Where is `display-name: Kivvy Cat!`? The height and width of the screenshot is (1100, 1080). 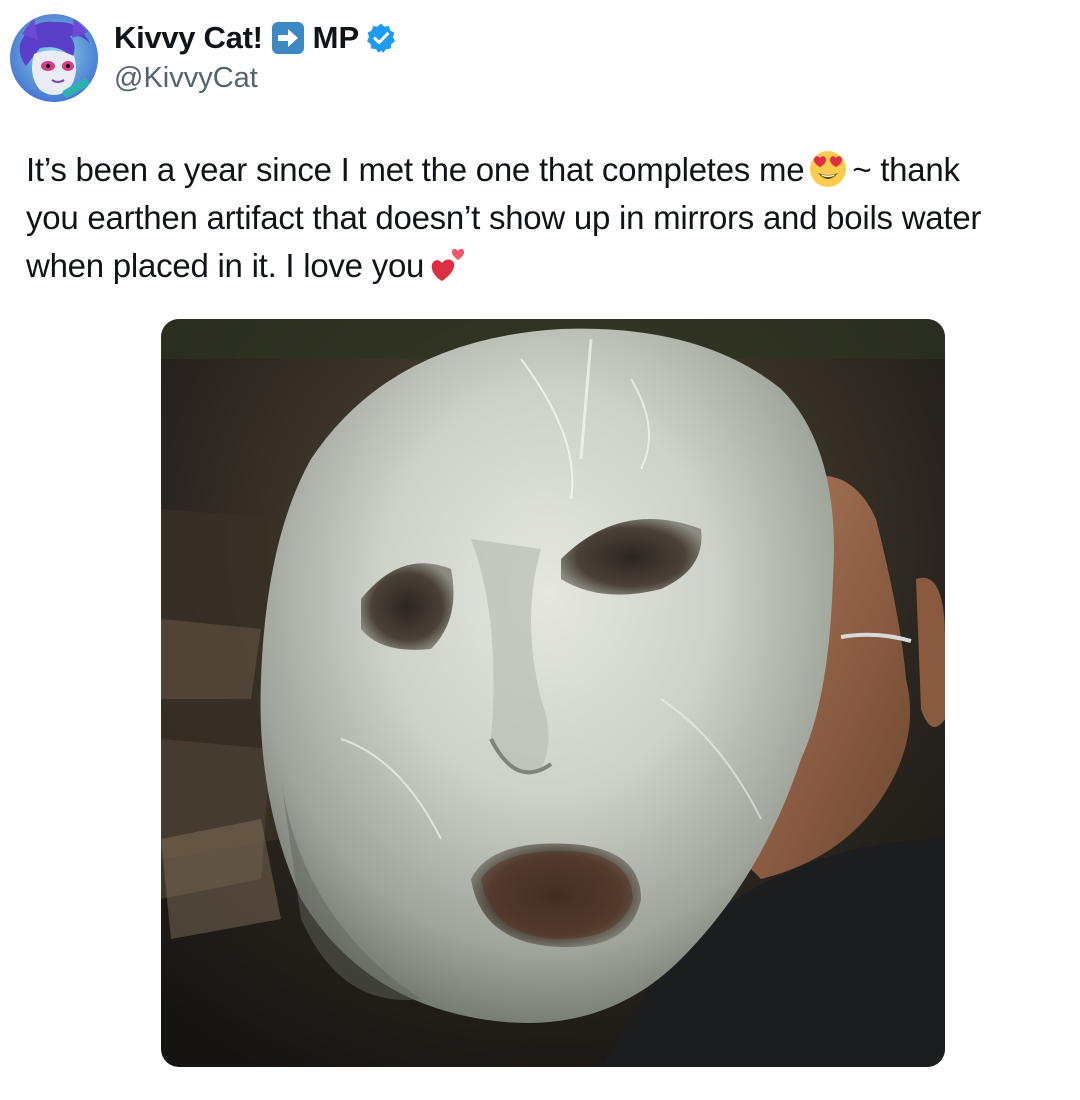
display-name: Kivvy Cat! is located at coordinates (188, 38).